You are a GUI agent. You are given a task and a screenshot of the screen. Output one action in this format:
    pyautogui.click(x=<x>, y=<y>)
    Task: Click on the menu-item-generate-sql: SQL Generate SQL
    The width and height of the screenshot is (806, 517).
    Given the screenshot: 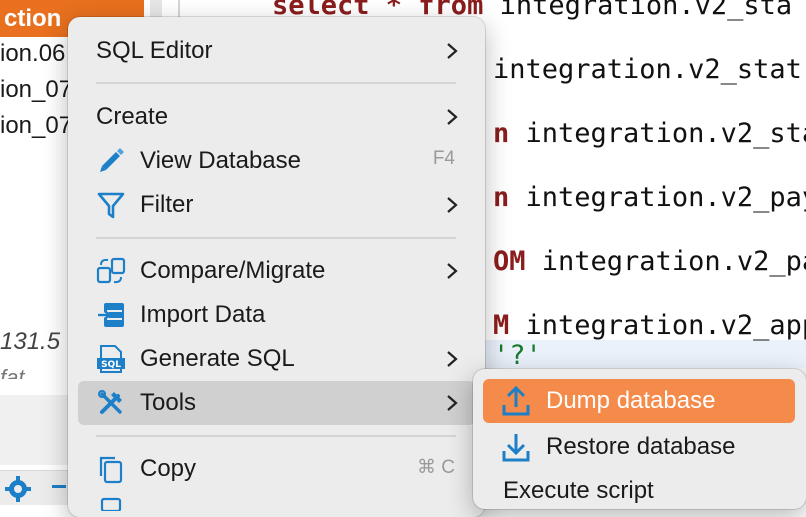 What is the action you would take?
    pyautogui.click(x=276, y=359)
    